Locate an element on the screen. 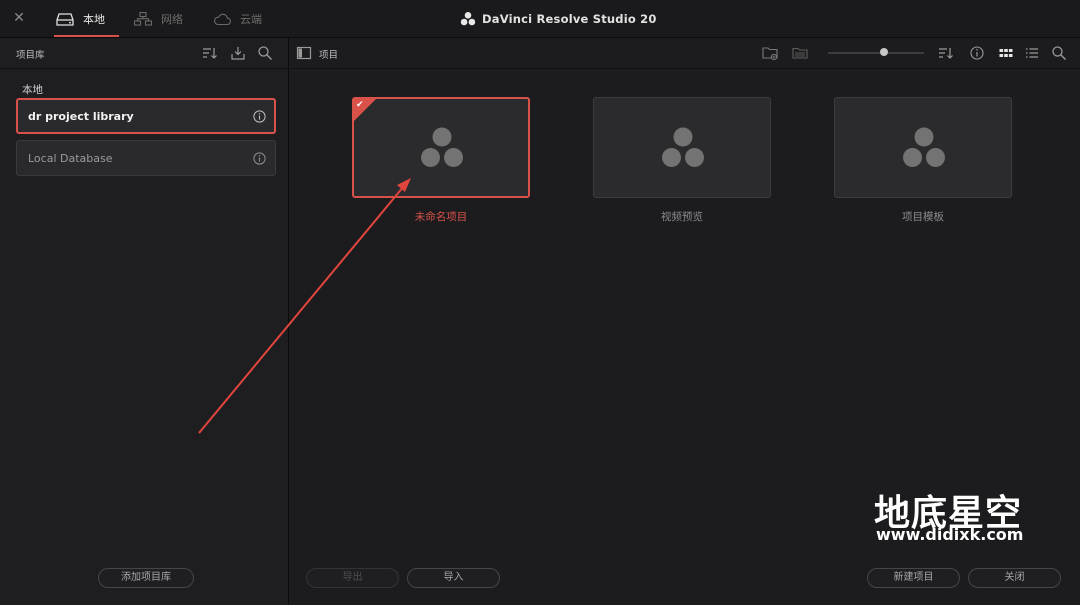 The width and height of the screenshot is (1080, 605). title-bar: ✕ 本地 网络 云端 DaVinci Resolve Studio 20 is located at coordinates (540, 19).